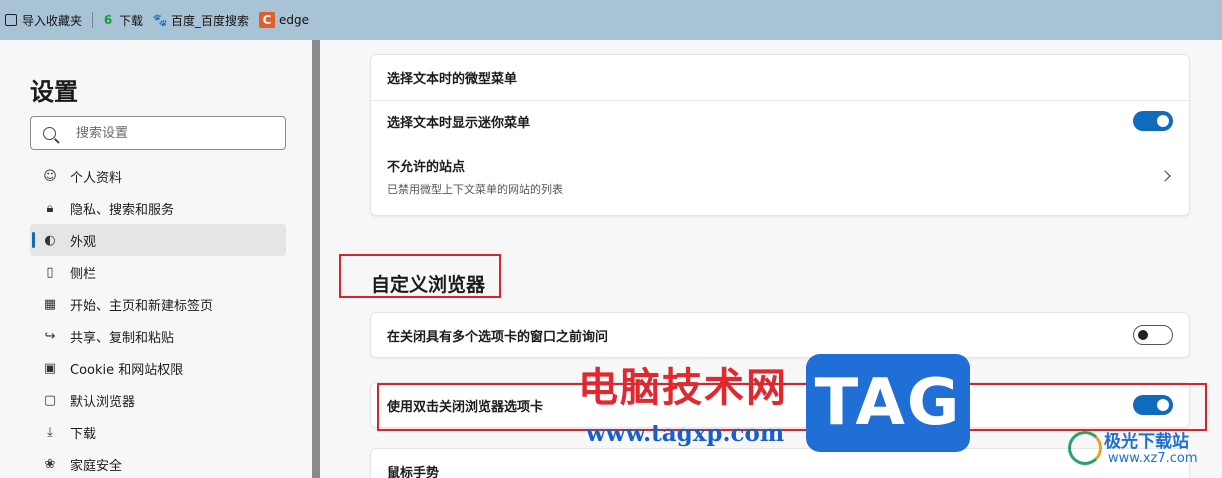 The image size is (1222, 478). I want to click on show-mini-menu-toggle, so click(1153, 121).